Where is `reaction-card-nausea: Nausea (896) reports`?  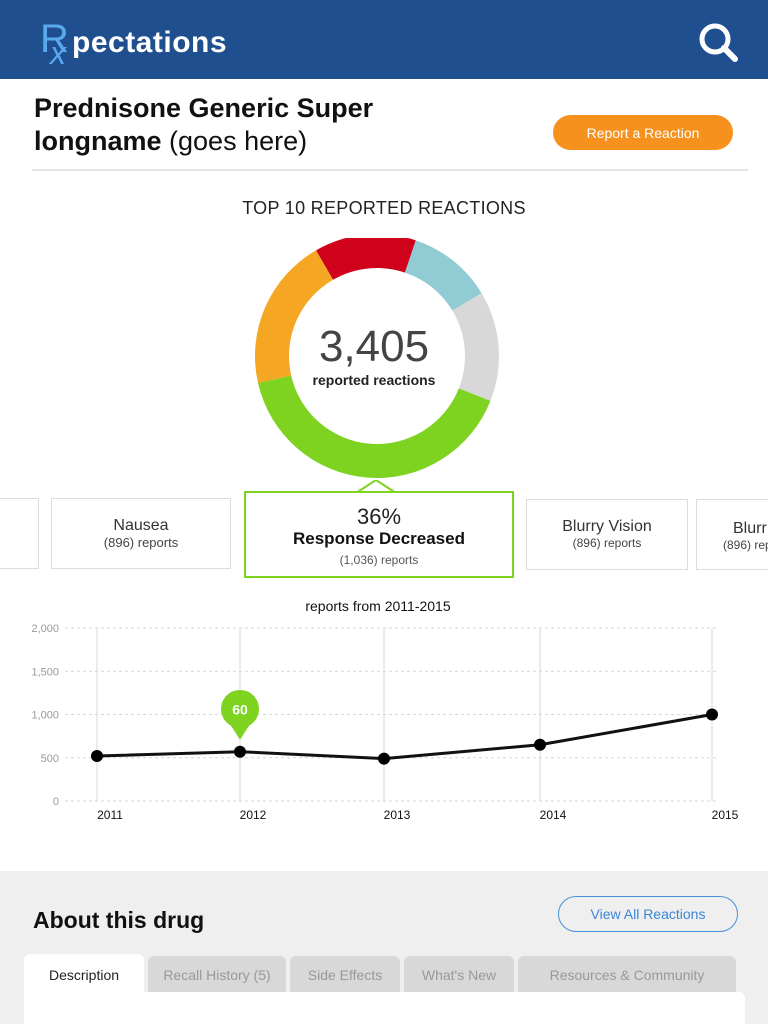 reaction-card-nausea: Nausea (896) reports is located at coordinates (141, 533).